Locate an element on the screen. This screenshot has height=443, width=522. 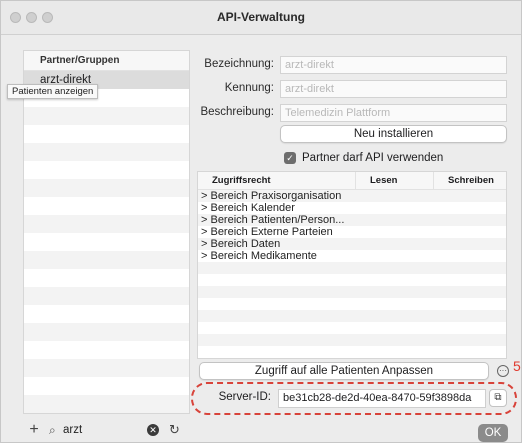
permission-row: > Bereich Medikamente is located at coordinates (352, 256).